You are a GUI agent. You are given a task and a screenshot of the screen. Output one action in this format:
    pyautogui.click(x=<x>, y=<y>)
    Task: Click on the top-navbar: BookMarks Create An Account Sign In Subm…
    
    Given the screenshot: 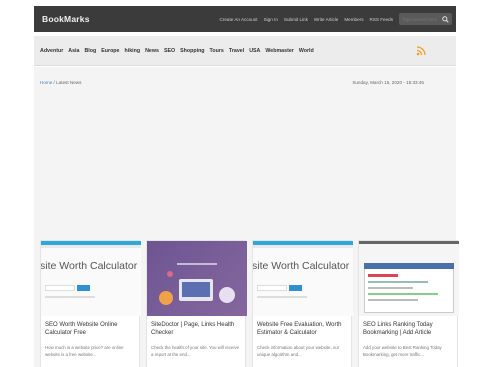 What is the action you would take?
    pyautogui.click(x=245, y=19)
    